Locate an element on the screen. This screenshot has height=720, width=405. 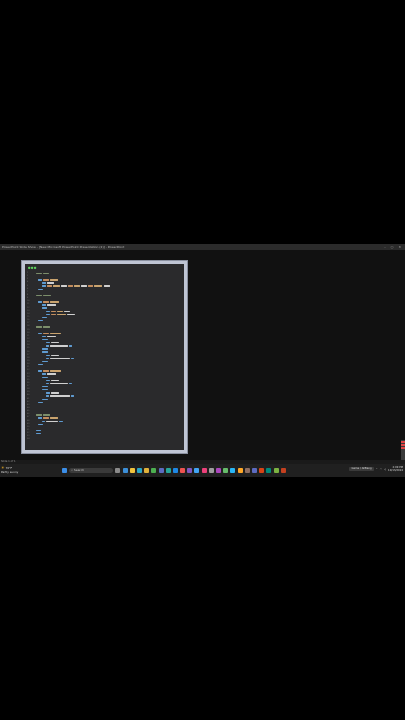
vscode-icon is located at coordinates (175, 470).